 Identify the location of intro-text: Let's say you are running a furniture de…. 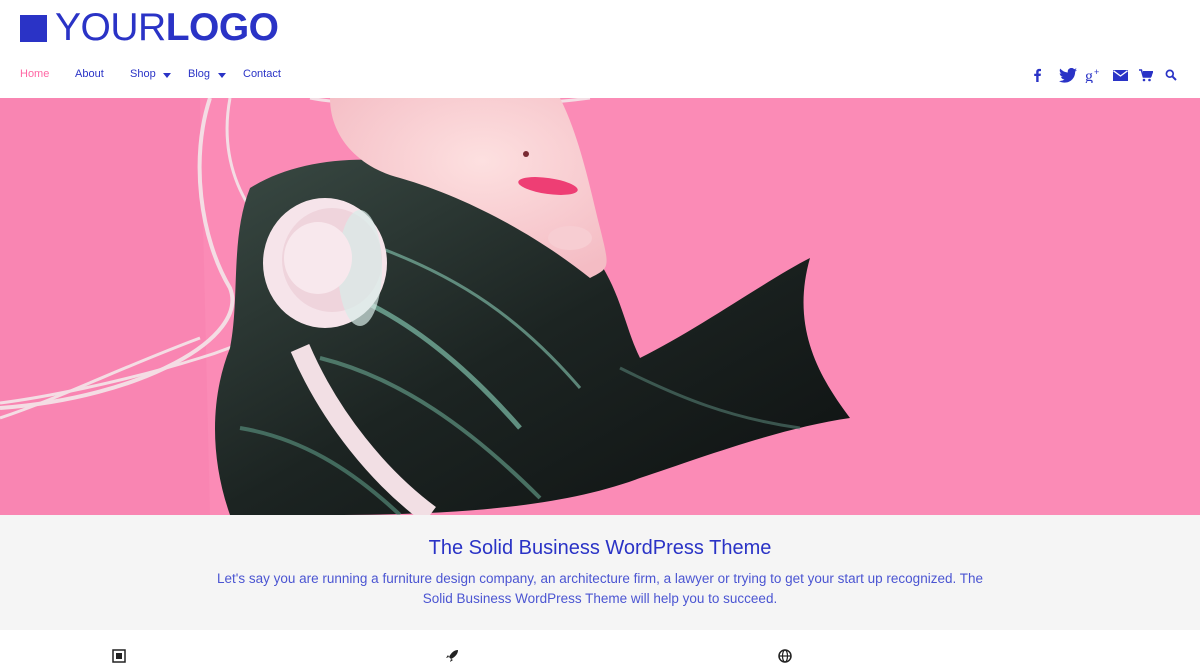
(600, 588).